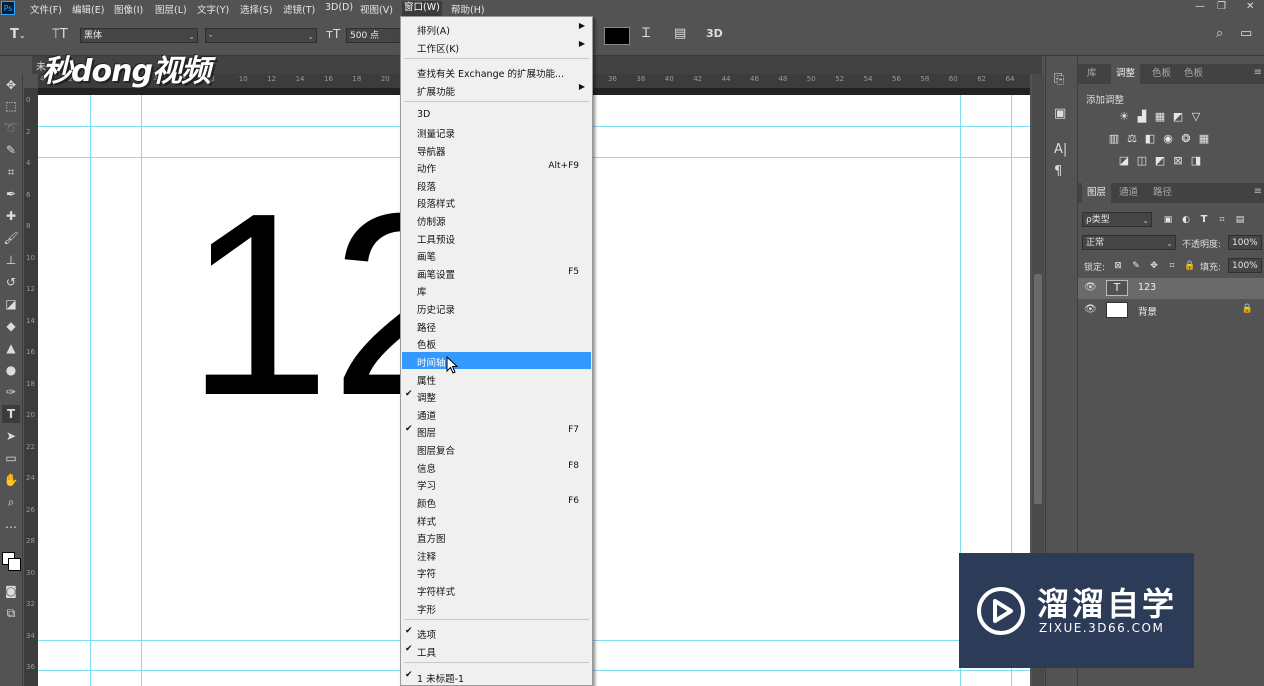 The width and height of the screenshot is (1264, 686). I want to click on type-tool-preset-icon: T⌄, so click(18, 34).